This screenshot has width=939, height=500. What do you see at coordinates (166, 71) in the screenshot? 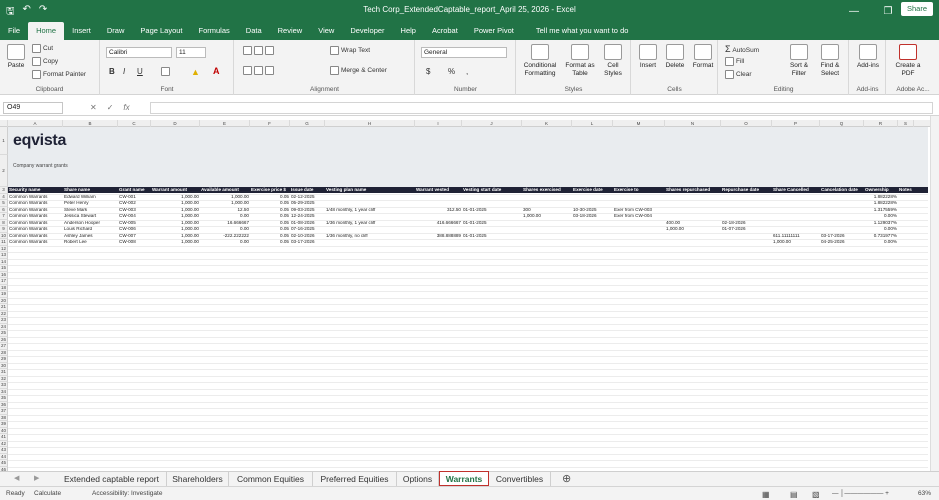
I see `borders-icon` at bounding box center [166, 71].